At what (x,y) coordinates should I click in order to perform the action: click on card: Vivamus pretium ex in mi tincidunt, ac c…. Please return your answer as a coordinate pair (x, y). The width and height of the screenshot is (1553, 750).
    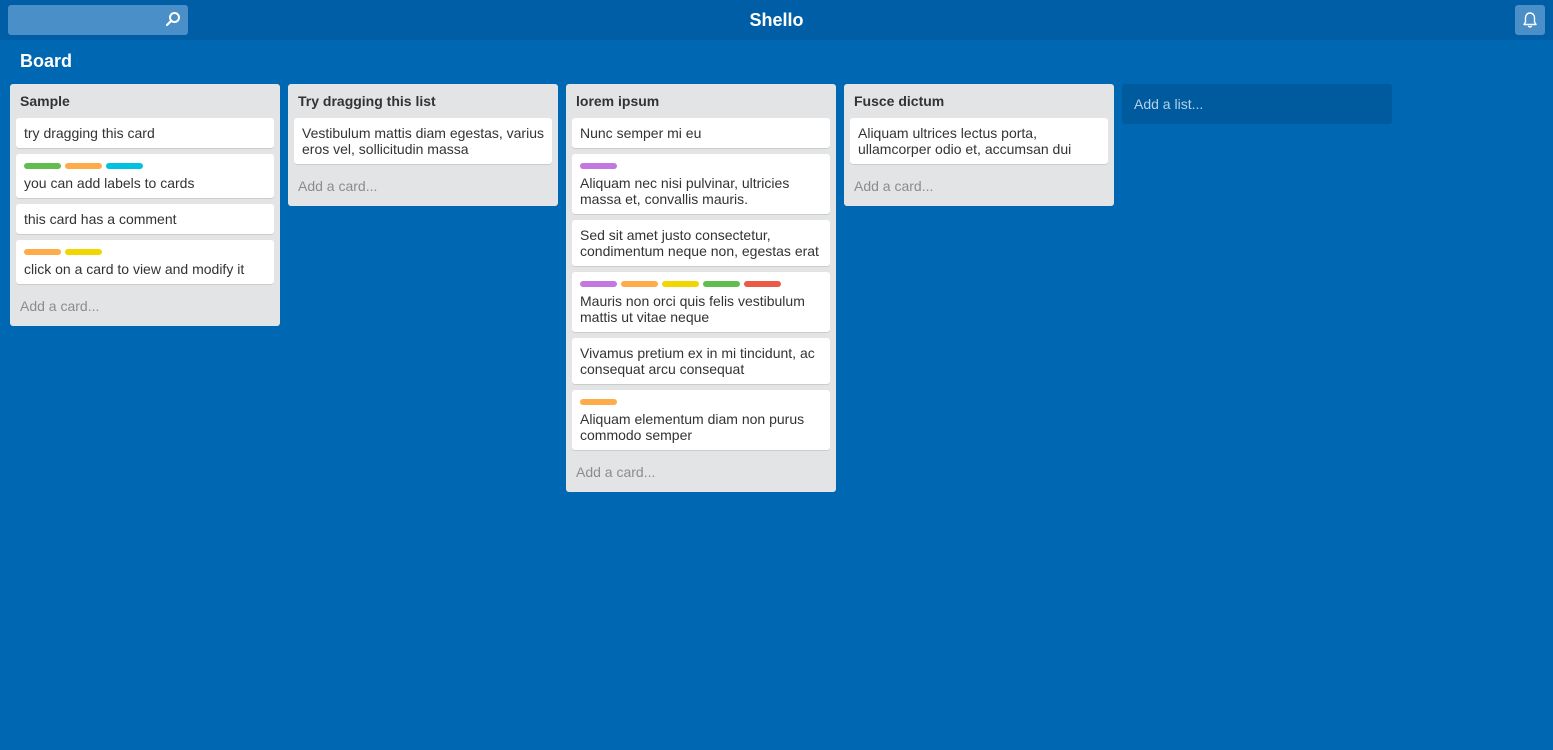
    Looking at the image, I should click on (701, 361).